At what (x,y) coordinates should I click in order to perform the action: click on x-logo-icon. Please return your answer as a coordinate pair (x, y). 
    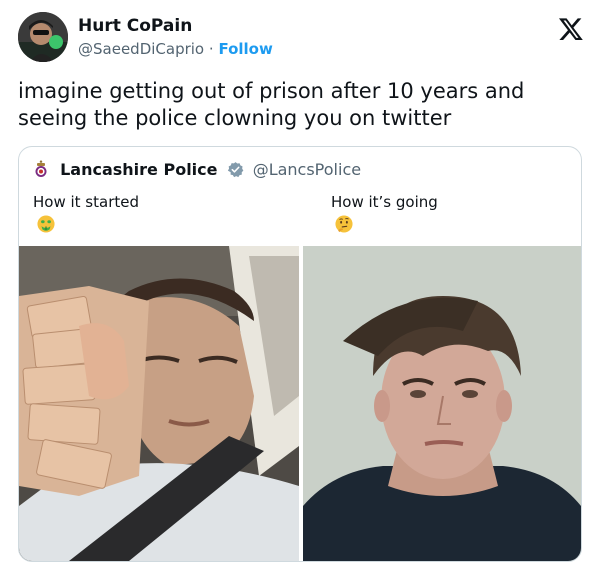
    Looking at the image, I should click on (571, 29).